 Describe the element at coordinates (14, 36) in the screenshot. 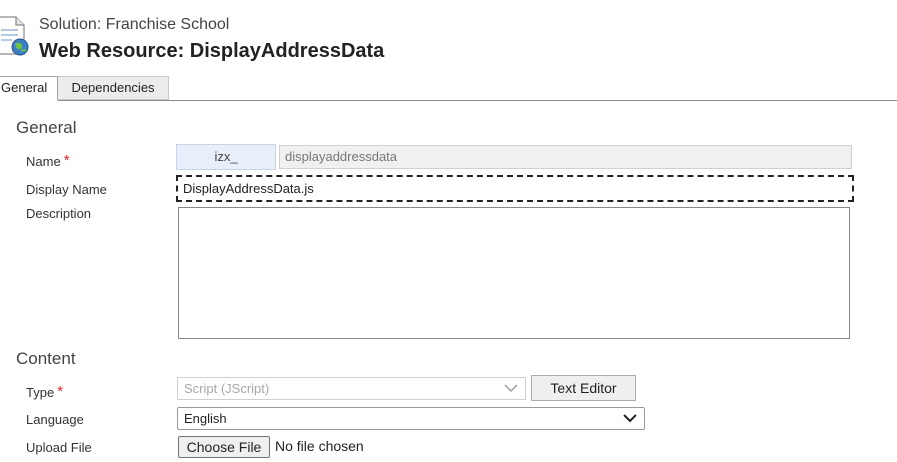

I see `document-globe-icon` at that location.